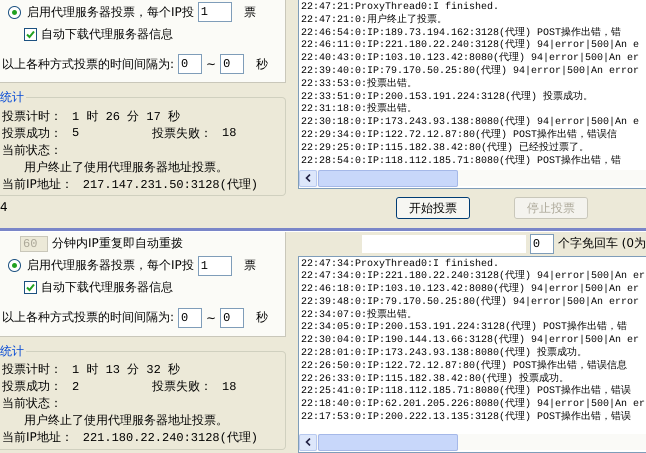  What do you see at coordinates (461, 33) in the screenshot?
I see `log-line: 22:46:54:0:IP:189.73.194.162:3128(代理) POST操作出错，错` at bounding box center [461, 33].